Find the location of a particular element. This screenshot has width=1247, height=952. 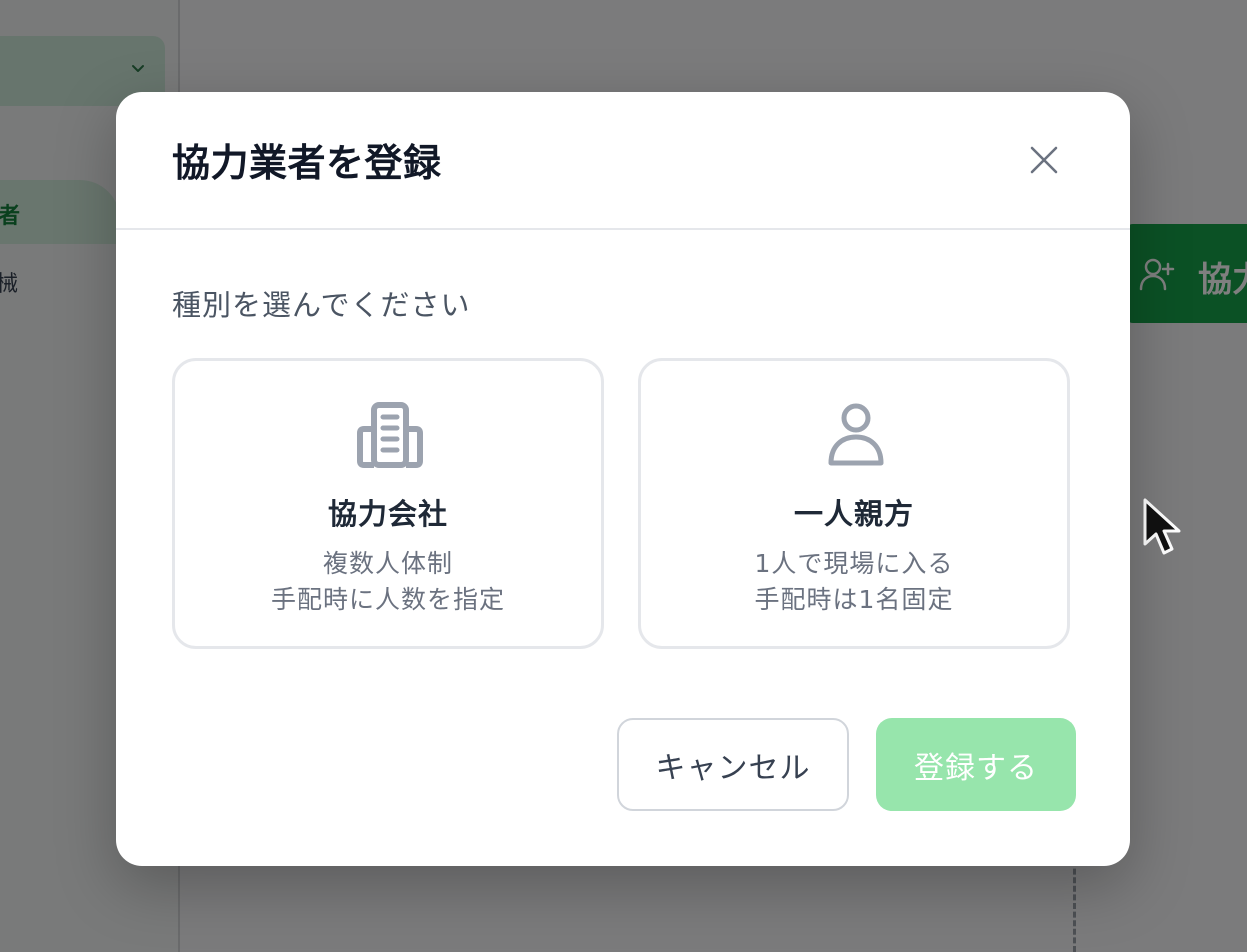

person-icon is located at coordinates (856, 434).